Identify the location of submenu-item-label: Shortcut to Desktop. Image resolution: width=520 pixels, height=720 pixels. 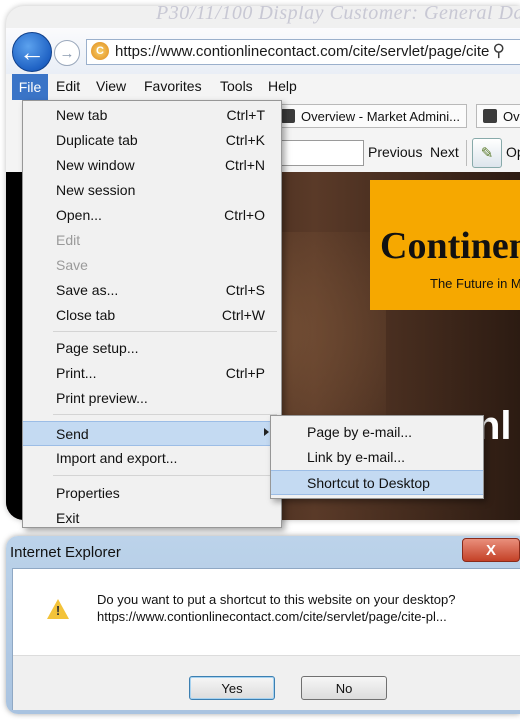
(368, 483).